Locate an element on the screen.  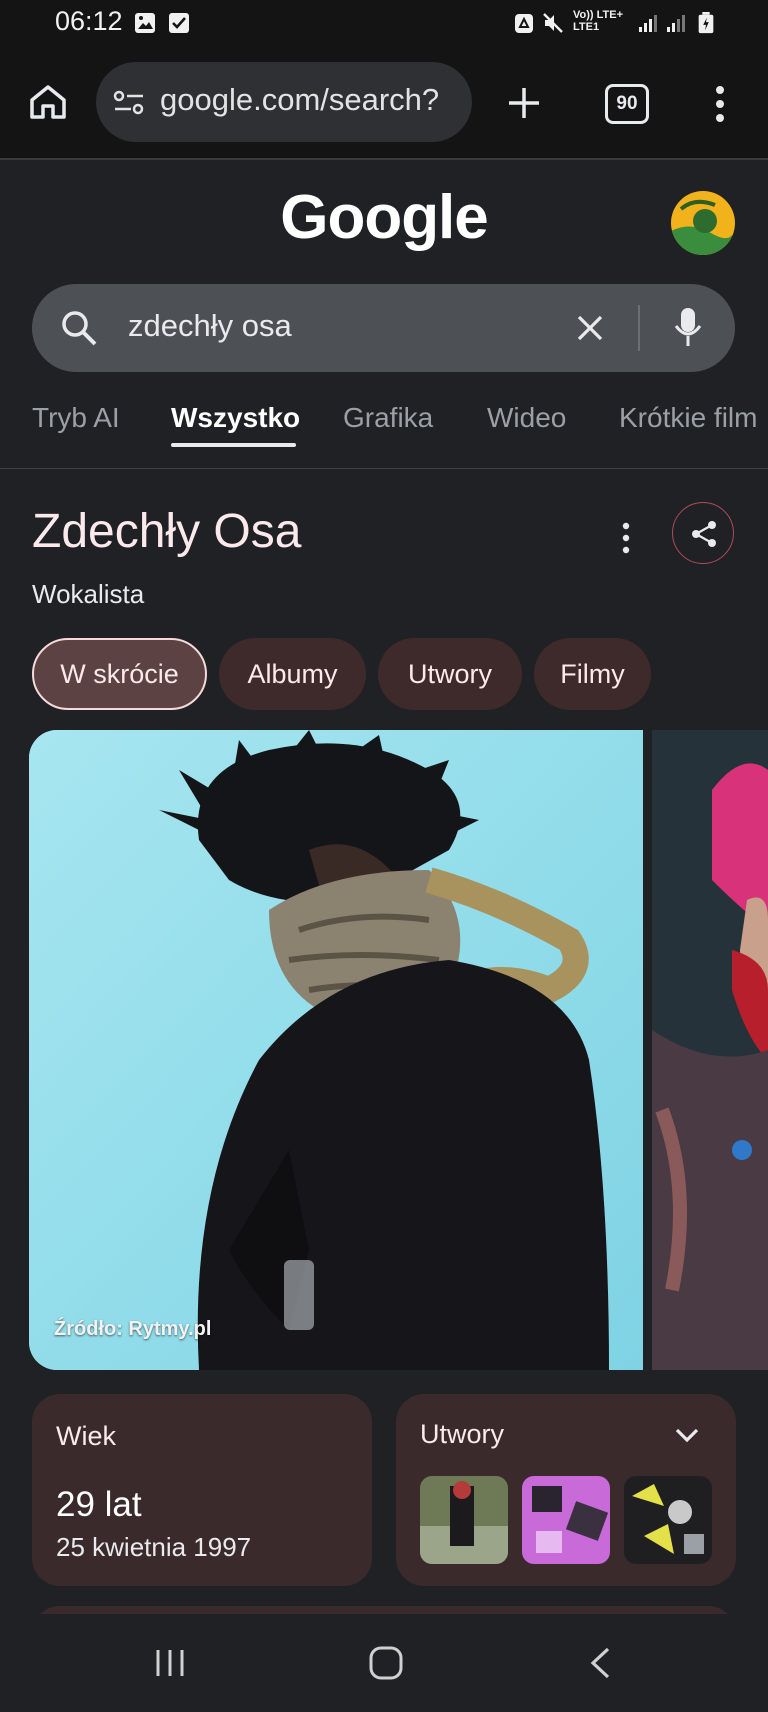
tab-videos: Wideo is located at coordinates (526, 418).